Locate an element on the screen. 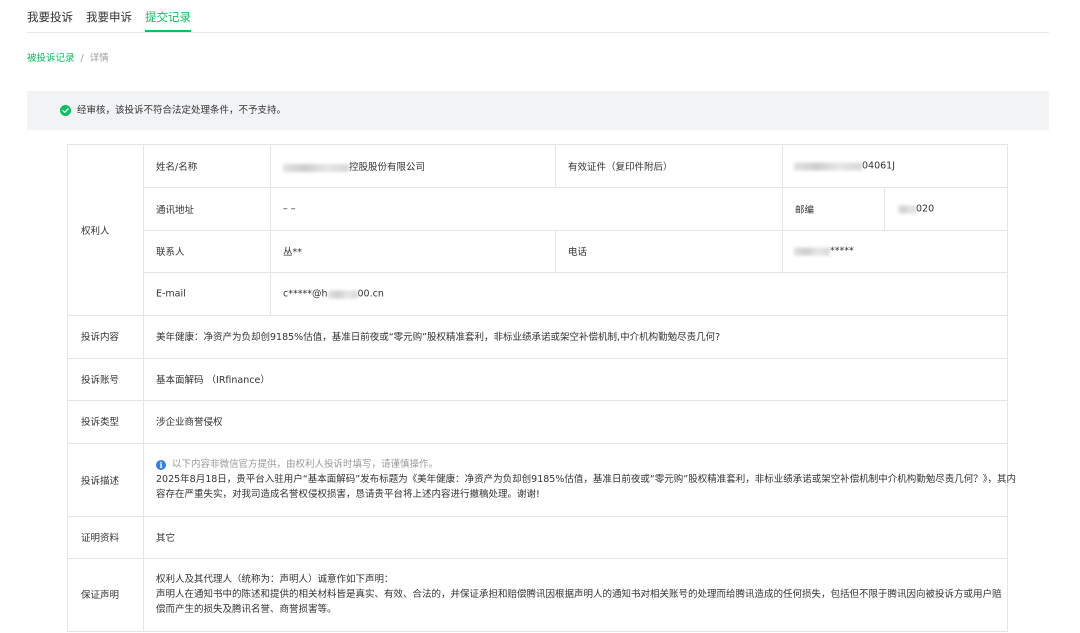 This screenshot has height=633, width=1080. tab-records: 提交记录 is located at coordinates (168, 16).